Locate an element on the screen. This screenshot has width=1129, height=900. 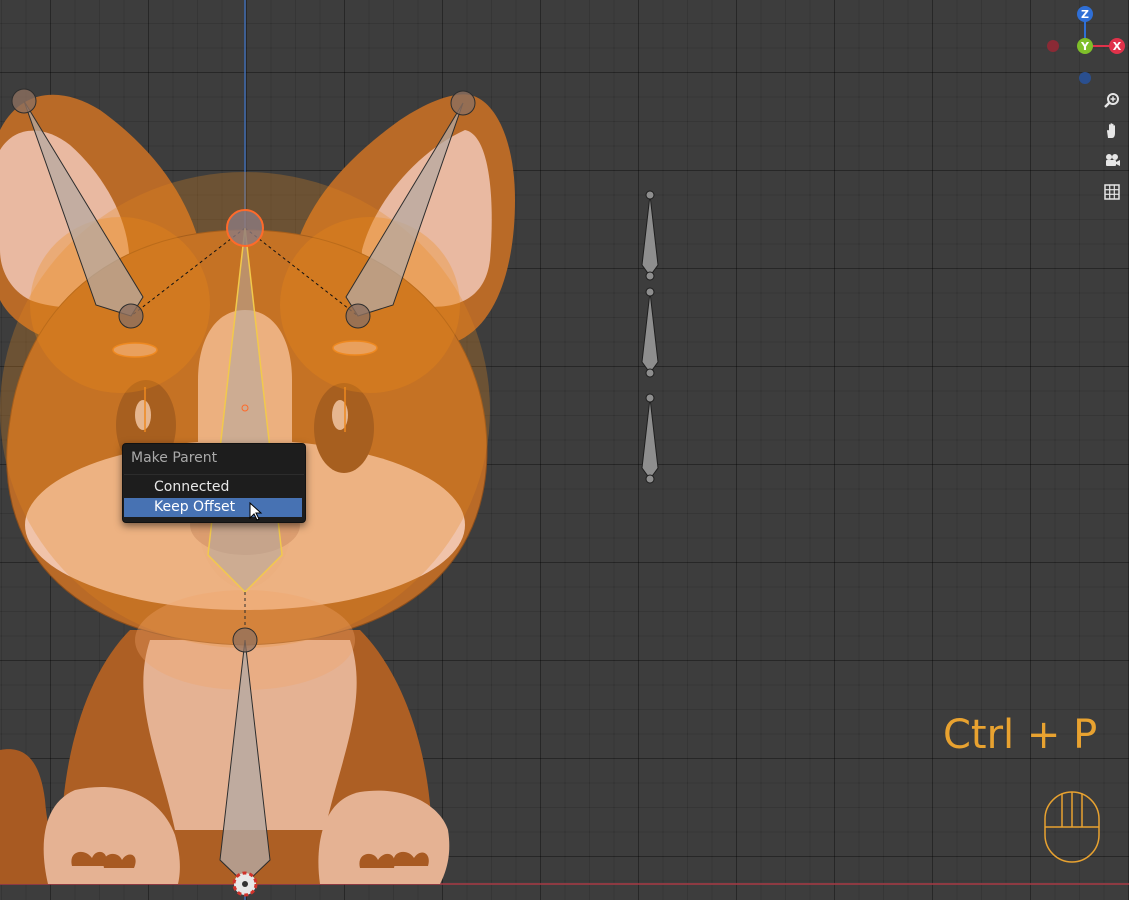
navigation-gizmo: Z Y X is located at coordinates (1086, 45).